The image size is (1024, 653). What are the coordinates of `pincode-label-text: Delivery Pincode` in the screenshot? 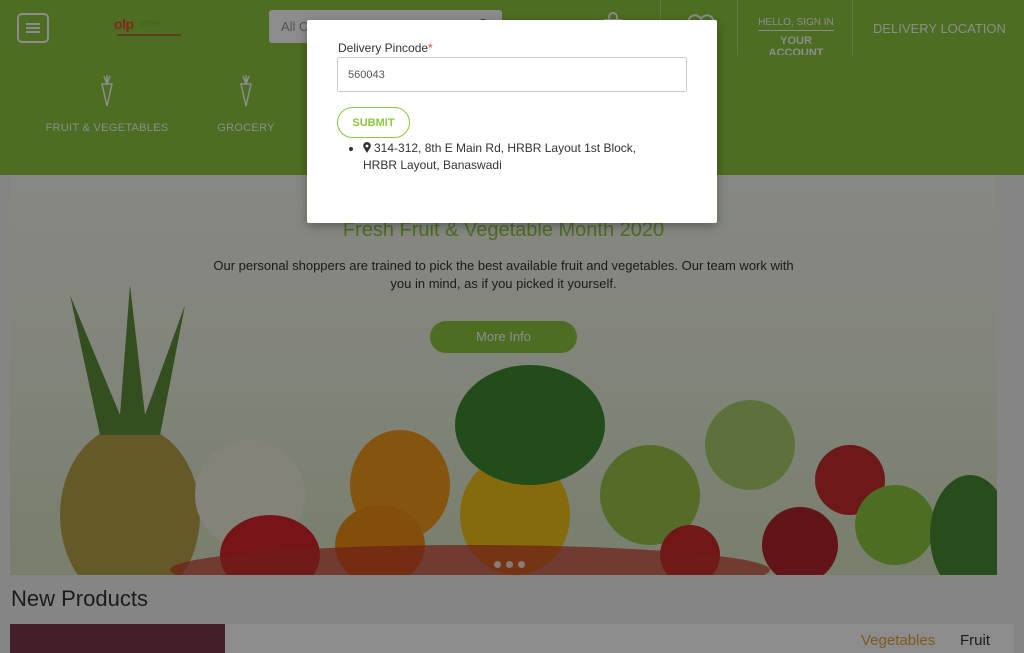 It's located at (383, 48).